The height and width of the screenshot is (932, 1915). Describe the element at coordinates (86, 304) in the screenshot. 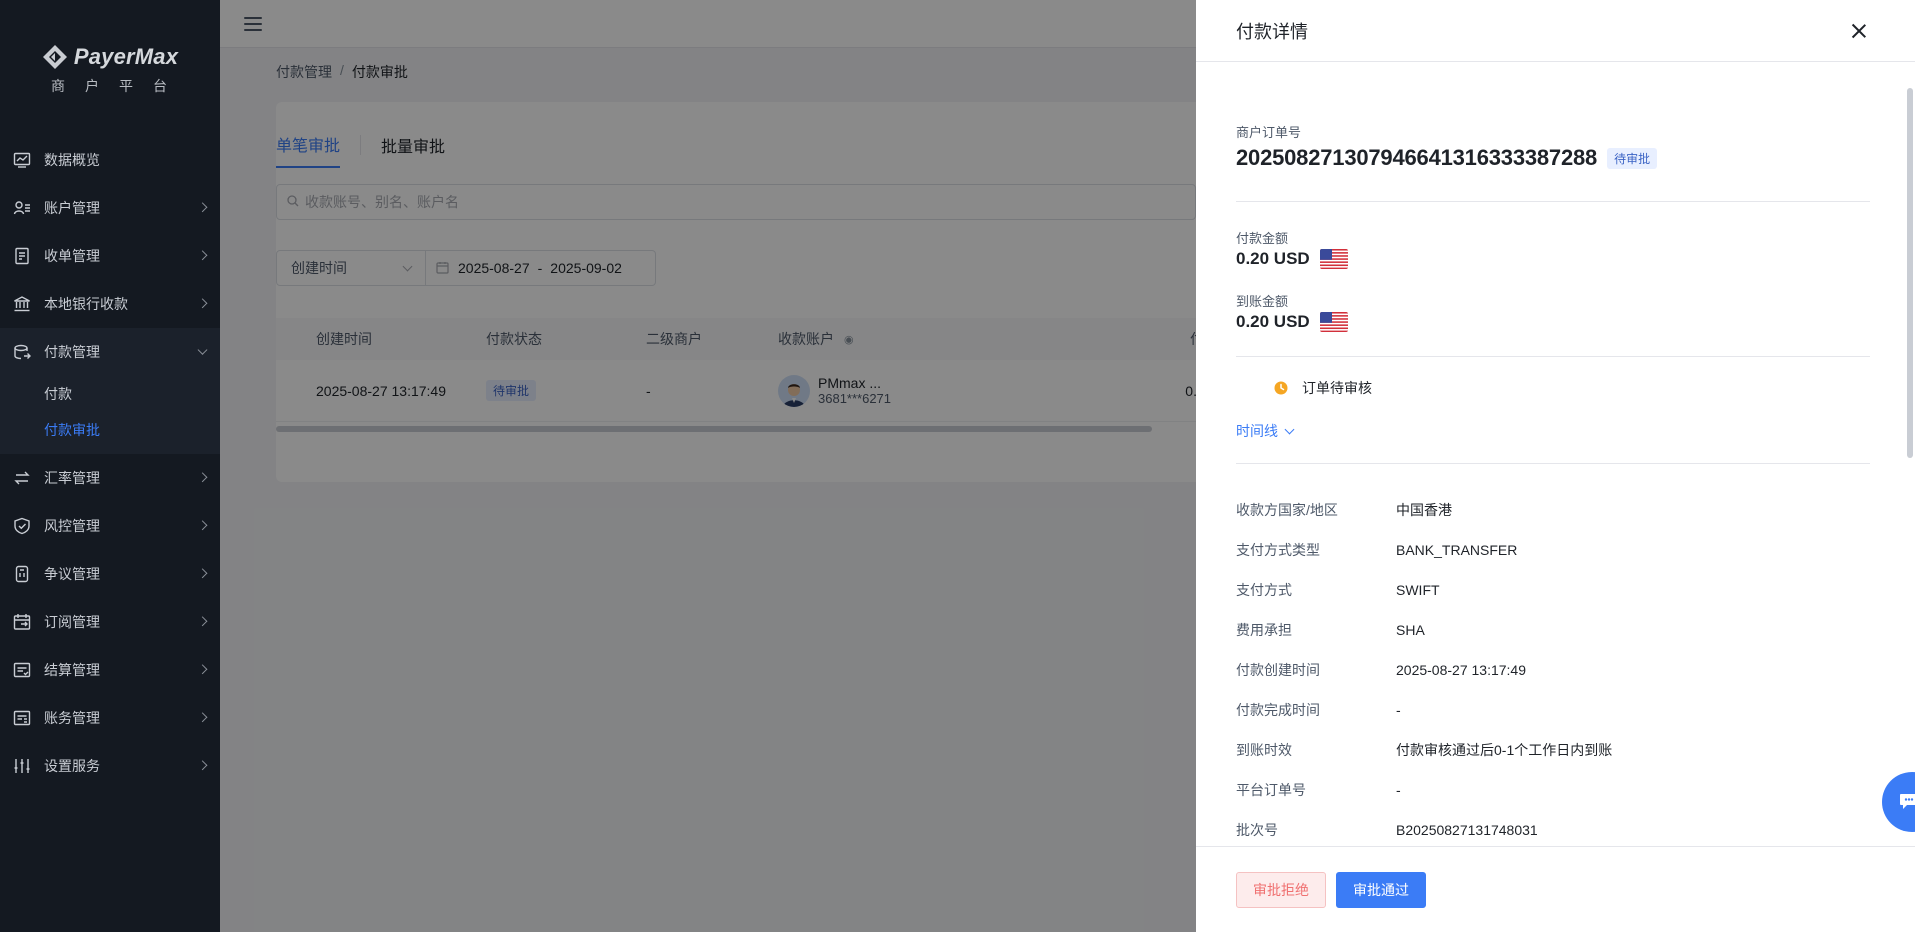

I see `sidebar-item-label: 本地银行收款` at that location.